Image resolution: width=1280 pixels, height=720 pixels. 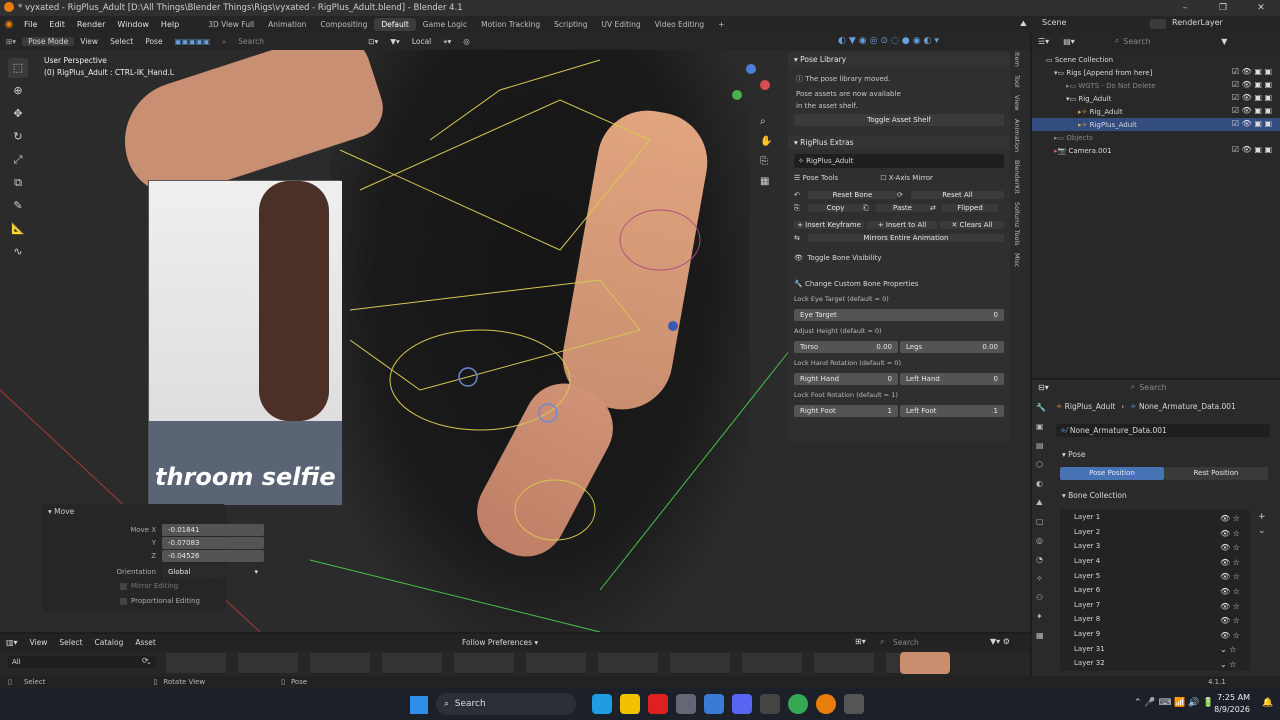 I want to click on move-tool-icon: ✥, so click(x=18, y=114).